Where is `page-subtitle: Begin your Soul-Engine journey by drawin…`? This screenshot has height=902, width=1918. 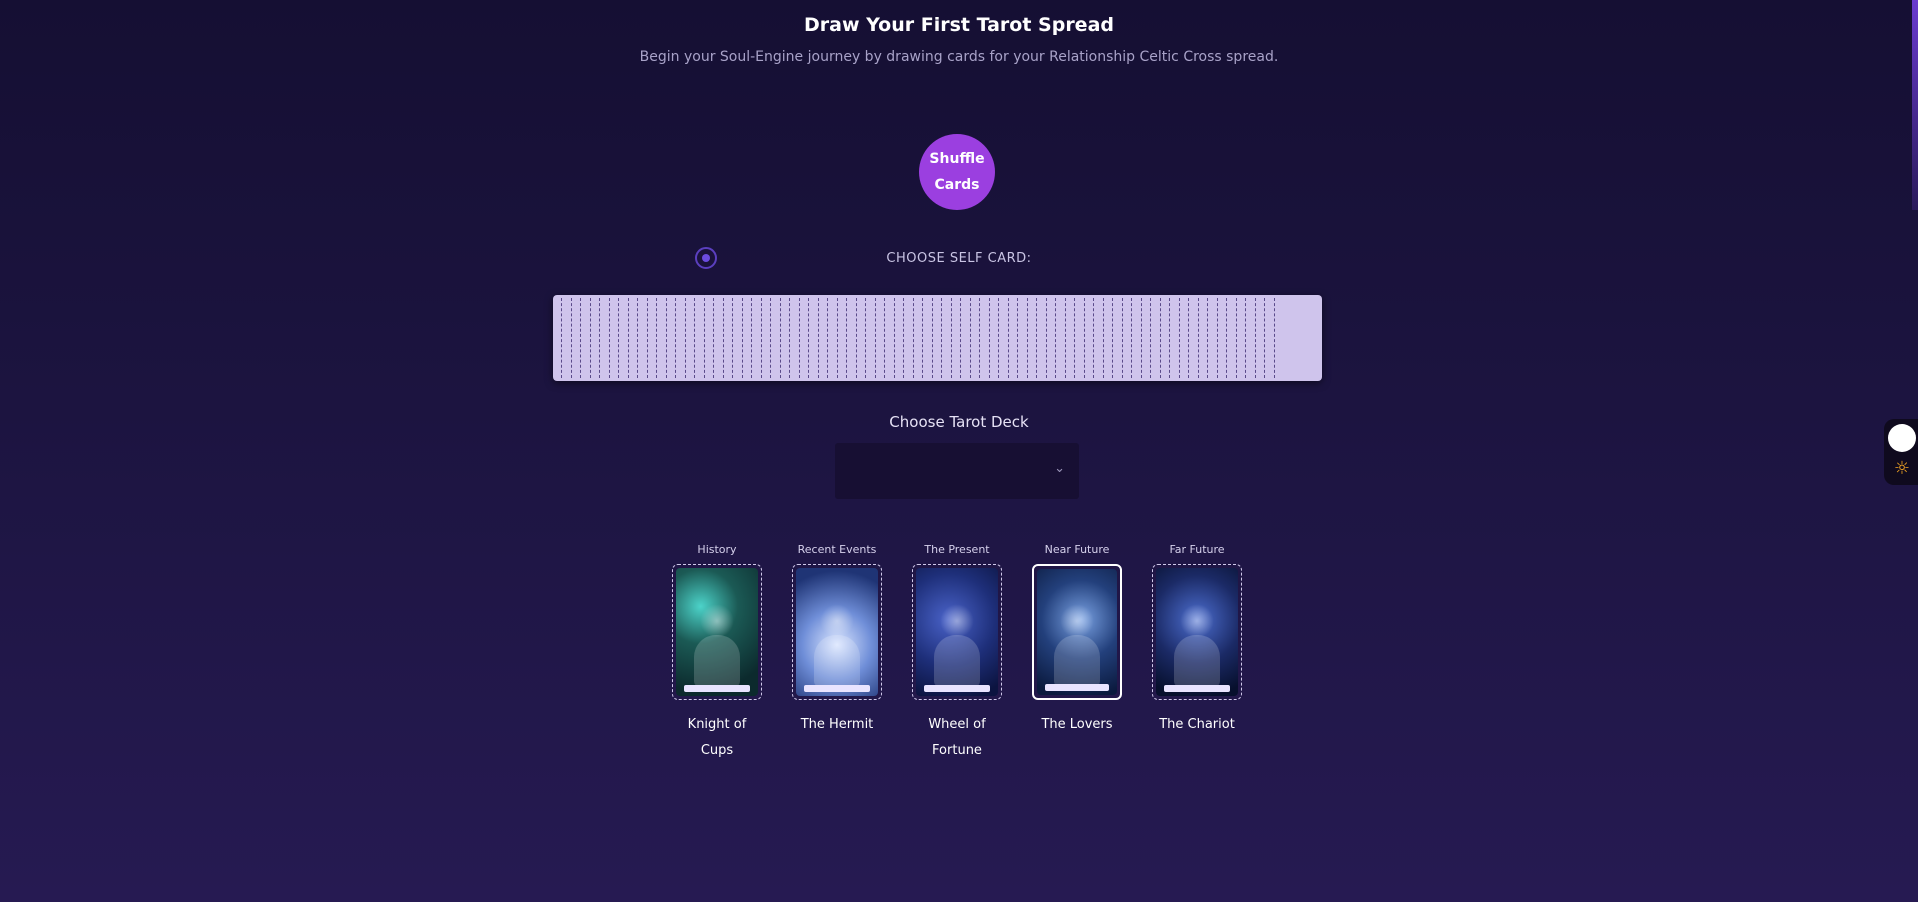
page-subtitle: Begin your Soul-Engine journey by drawin… is located at coordinates (959, 57).